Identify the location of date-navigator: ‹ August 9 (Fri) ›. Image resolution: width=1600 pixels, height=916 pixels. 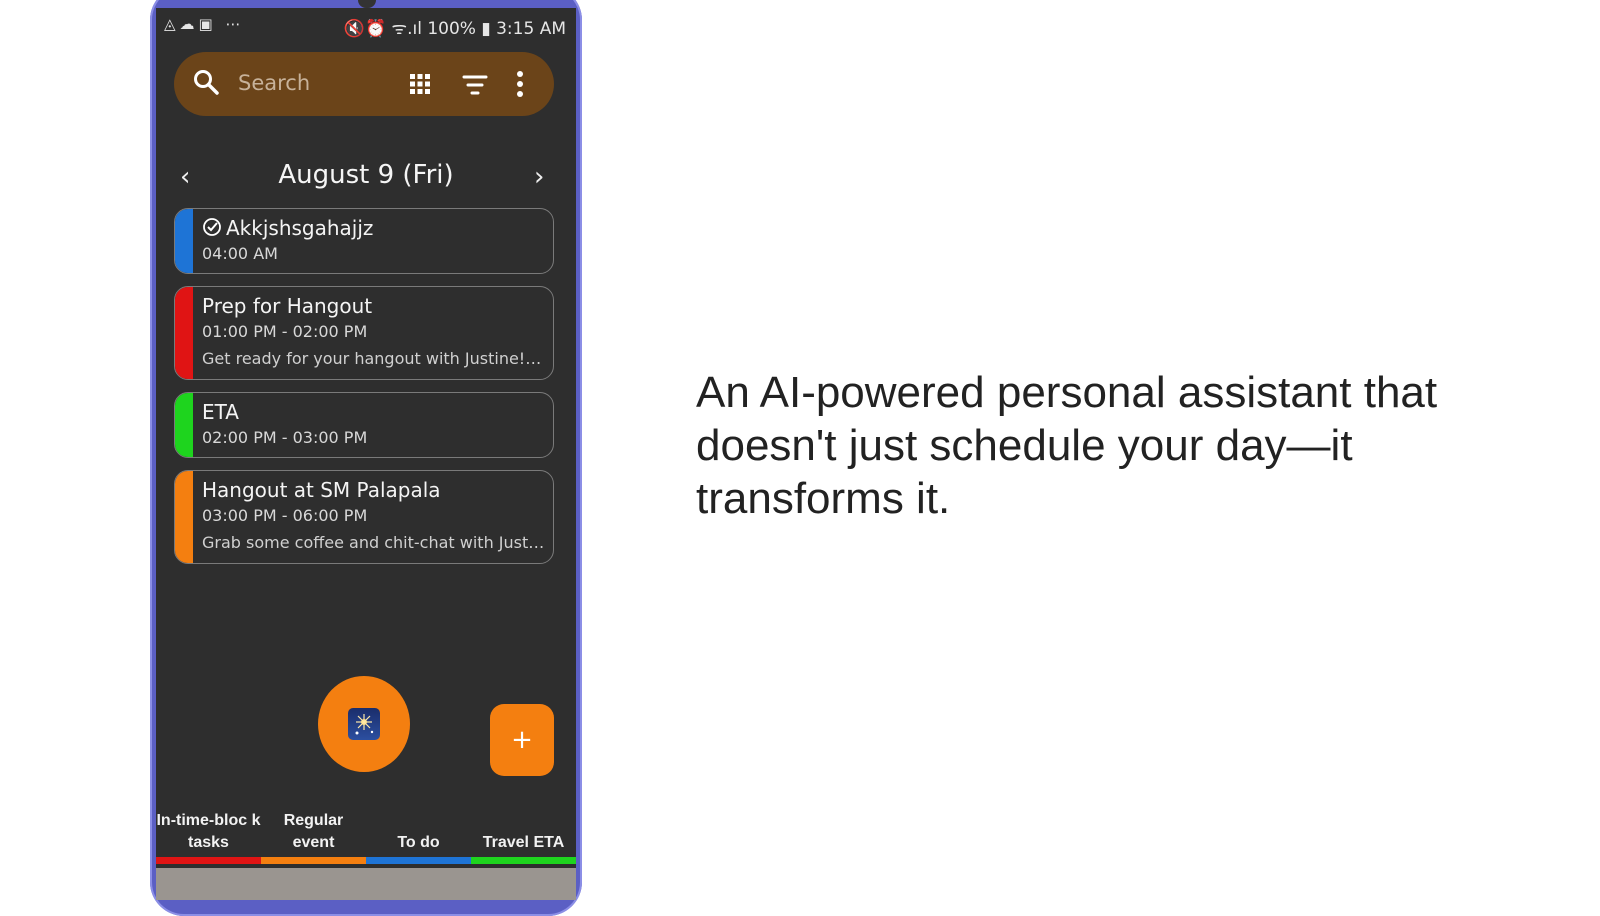
(366, 178).